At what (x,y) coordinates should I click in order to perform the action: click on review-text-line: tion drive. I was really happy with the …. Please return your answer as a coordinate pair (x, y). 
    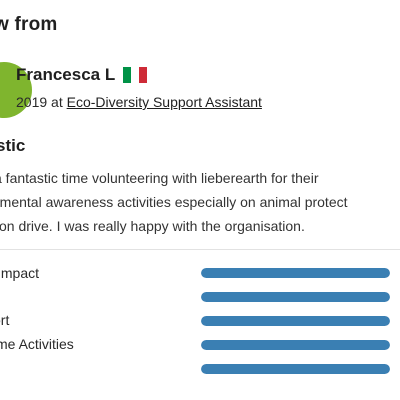
    Looking at the image, I should click on (152, 226).